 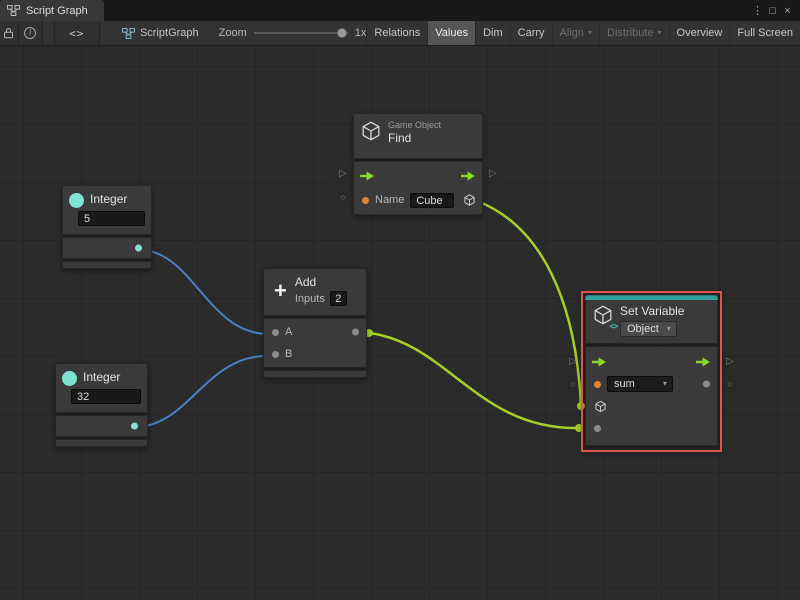 I want to click on wire-find-to-setvariable-target, so click(x=529, y=303).